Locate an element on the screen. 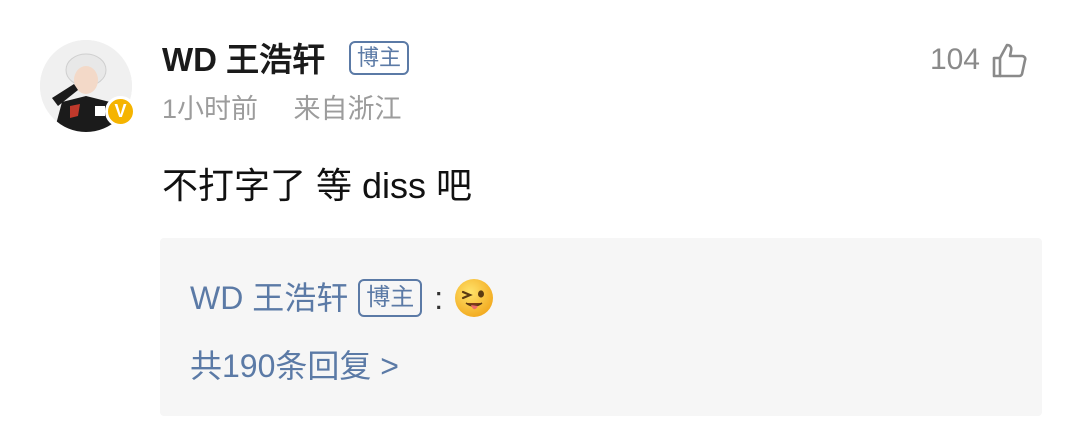 The height and width of the screenshot is (433, 1080). blogger-badge: 博主 is located at coordinates (379, 58).